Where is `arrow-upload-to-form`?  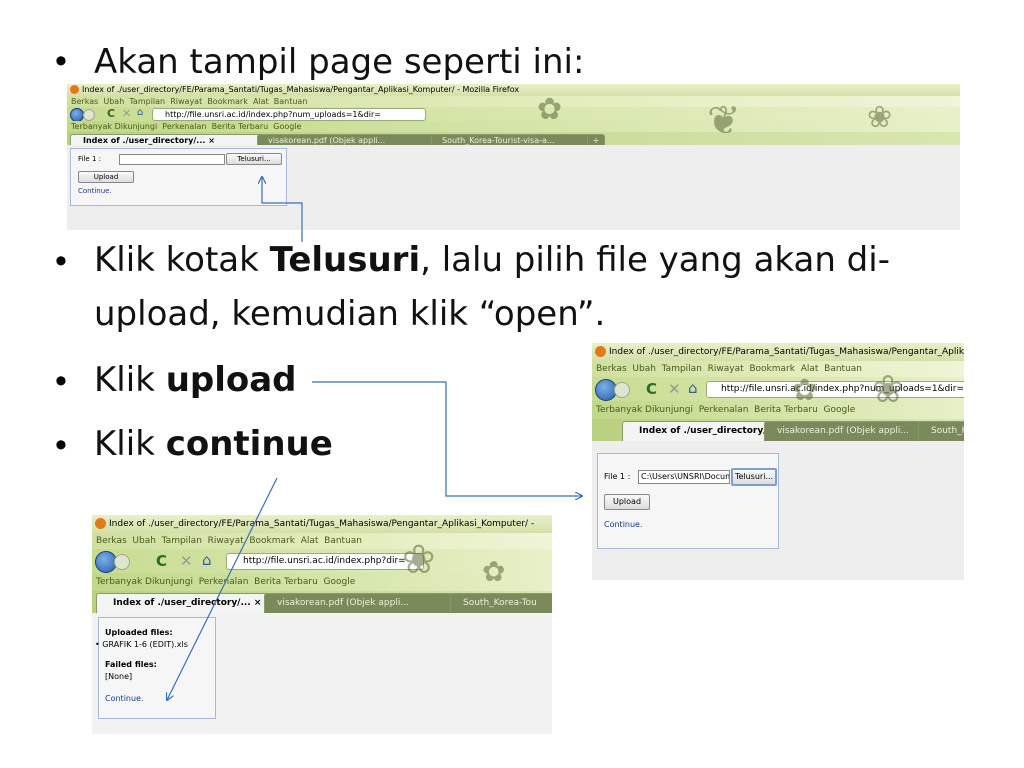 arrow-upload-to-form is located at coordinates (447, 438).